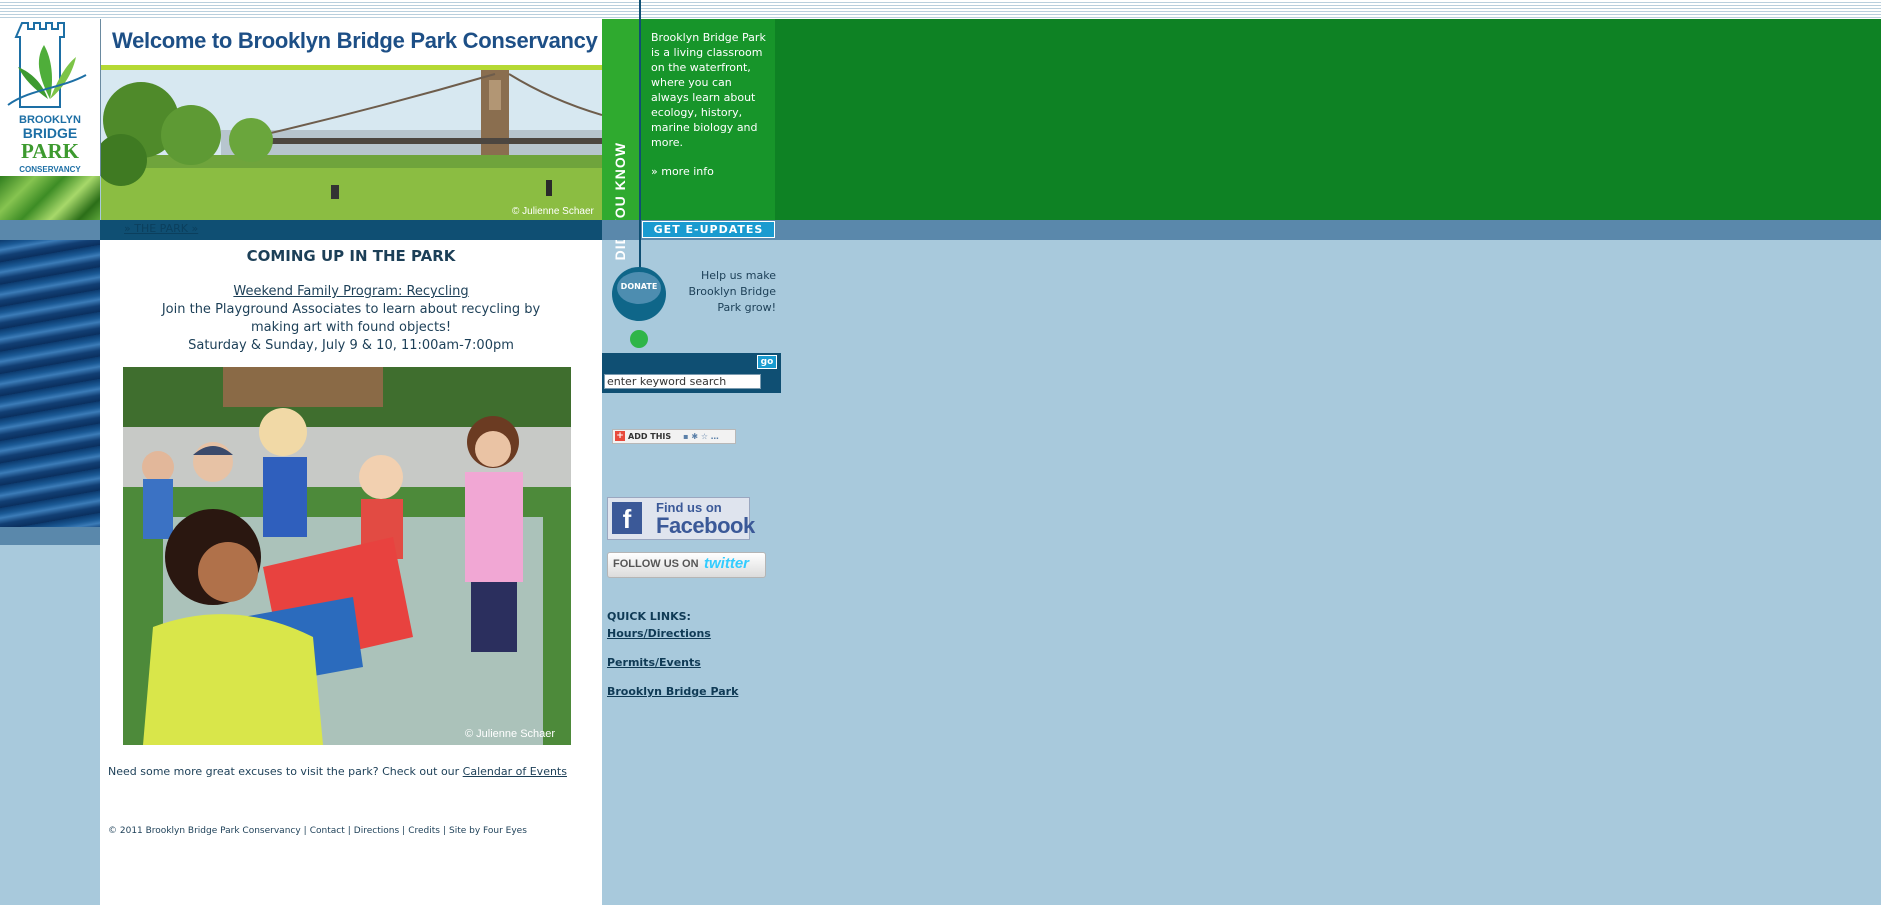  What do you see at coordinates (659, 633) in the screenshot?
I see `quick-link-hours-directions: Hours/Directions` at bounding box center [659, 633].